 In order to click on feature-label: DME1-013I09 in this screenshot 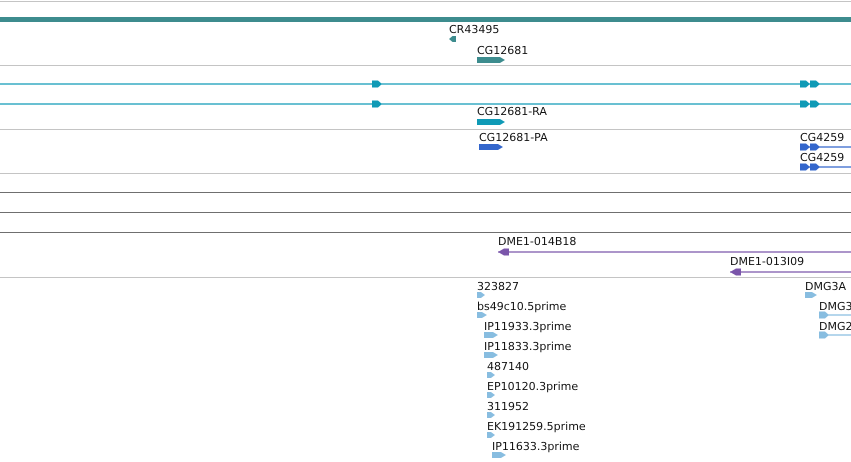, I will do `click(767, 261)`.